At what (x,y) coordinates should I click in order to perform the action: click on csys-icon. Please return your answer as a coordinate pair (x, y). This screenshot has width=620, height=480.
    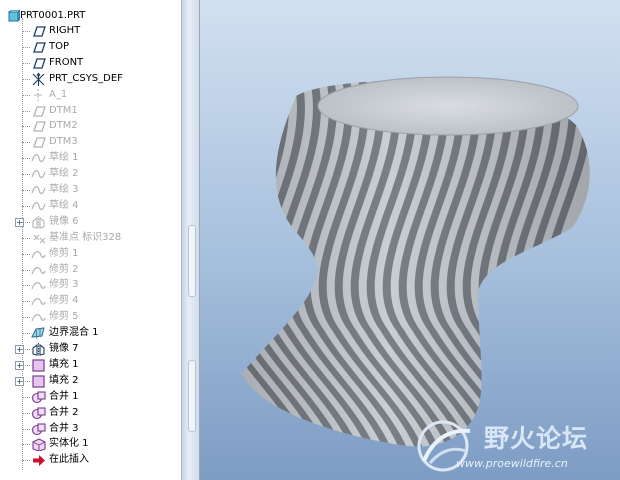
    Looking at the image, I should click on (38, 79).